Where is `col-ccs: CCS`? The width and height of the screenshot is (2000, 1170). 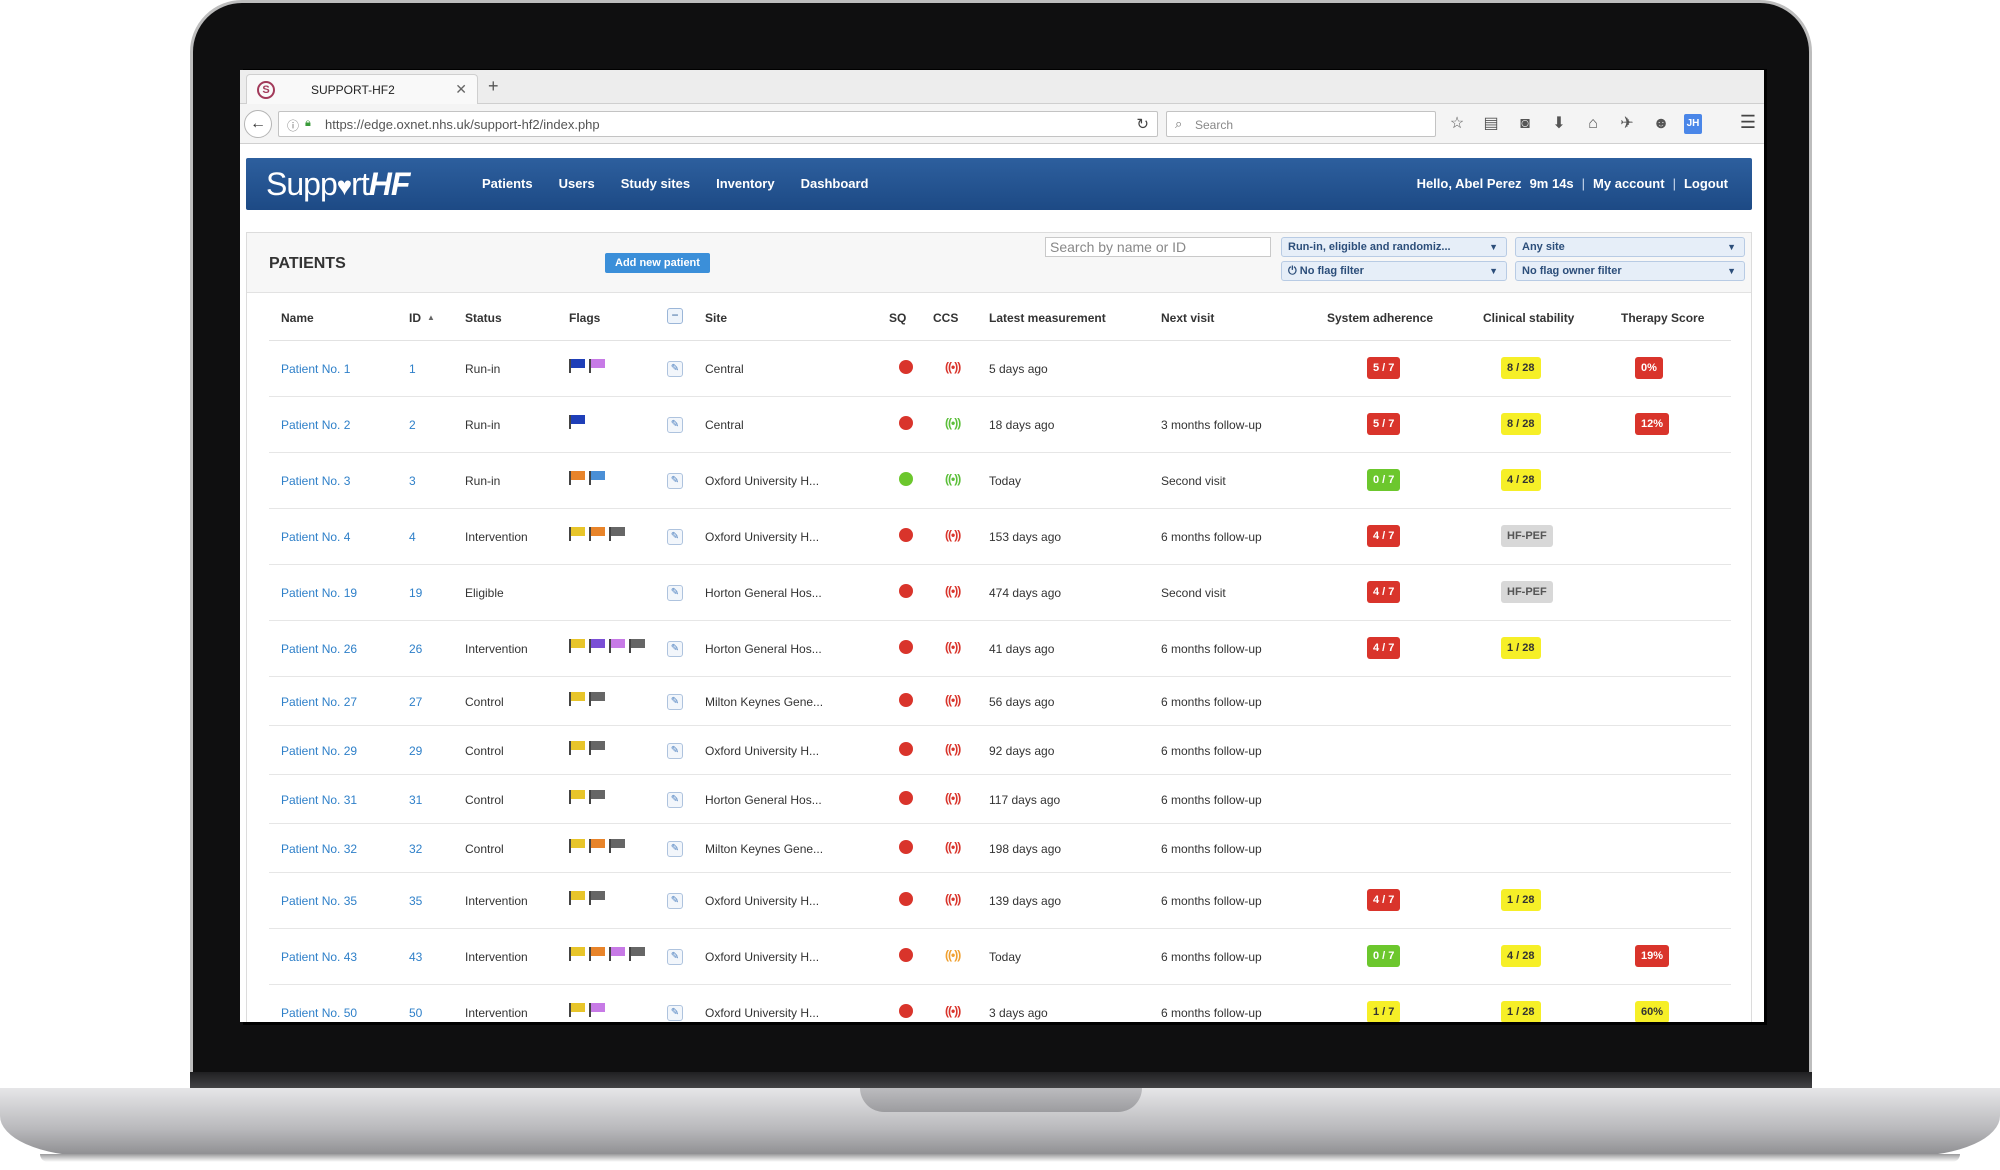
col-ccs: CCS is located at coordinates (945, 318).